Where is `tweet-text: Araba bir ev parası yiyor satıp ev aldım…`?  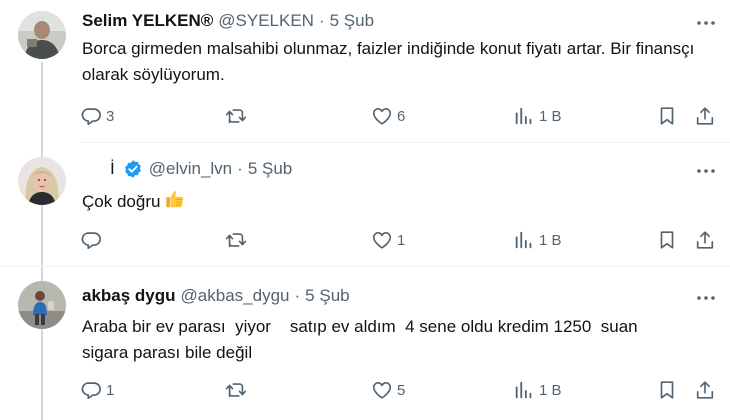 tweet-text: Araba bir ev parası yiyor satıp ev aldım… is located at coordinates (362, 339).